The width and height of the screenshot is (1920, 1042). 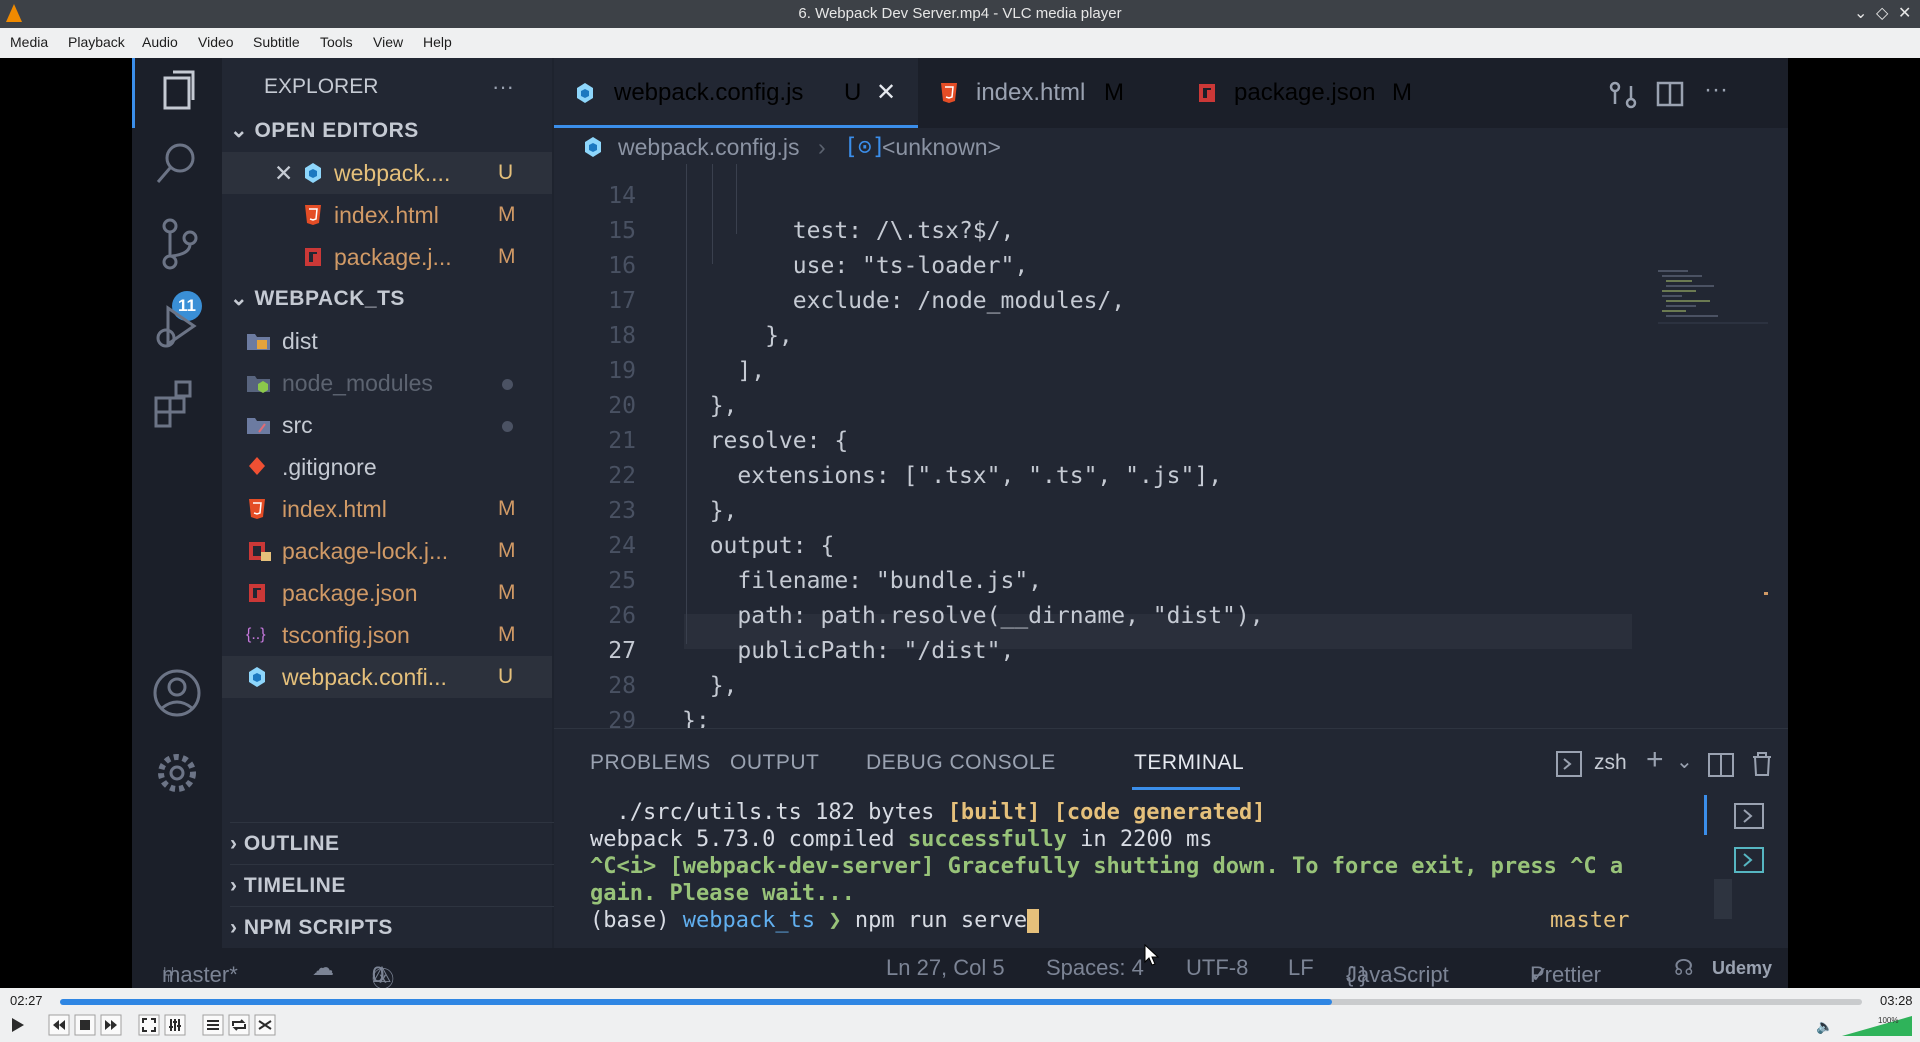 I want to click on tab-label: webpack.config.js, so click(x=709, y=92).